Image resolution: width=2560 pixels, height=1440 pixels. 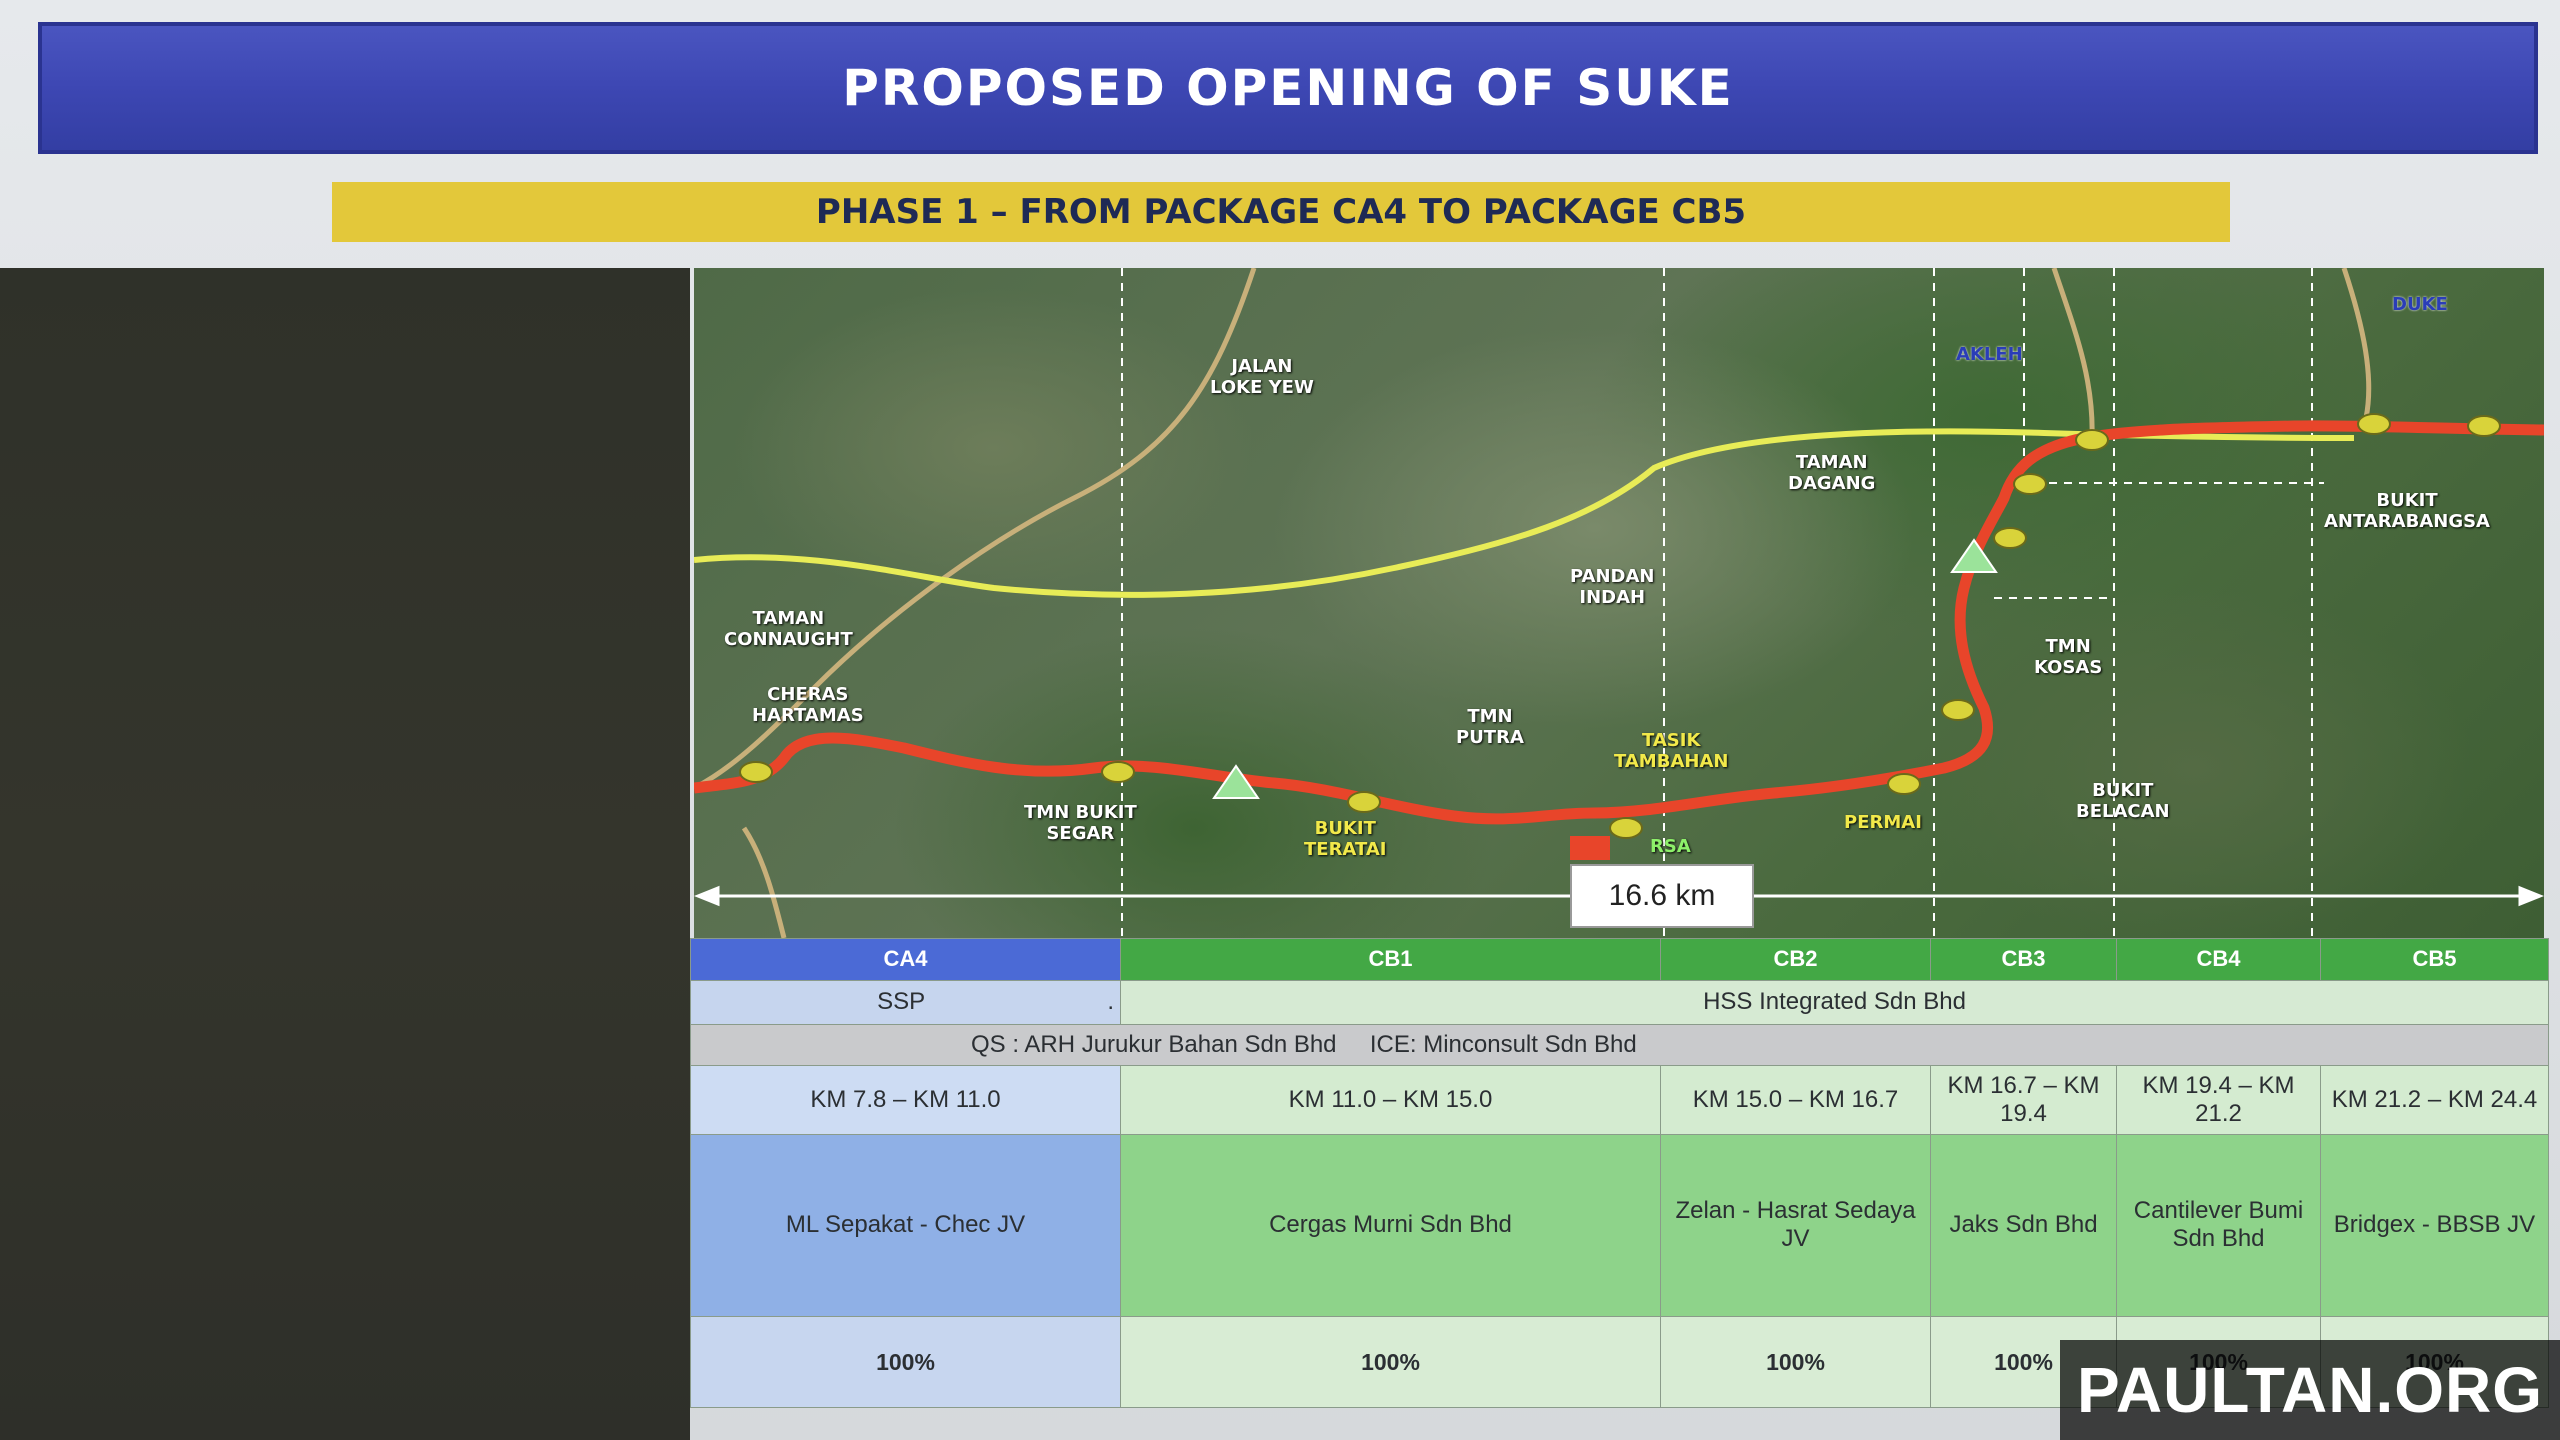 I want to click on header-cell: CB5, so click(x=2434, y=959).